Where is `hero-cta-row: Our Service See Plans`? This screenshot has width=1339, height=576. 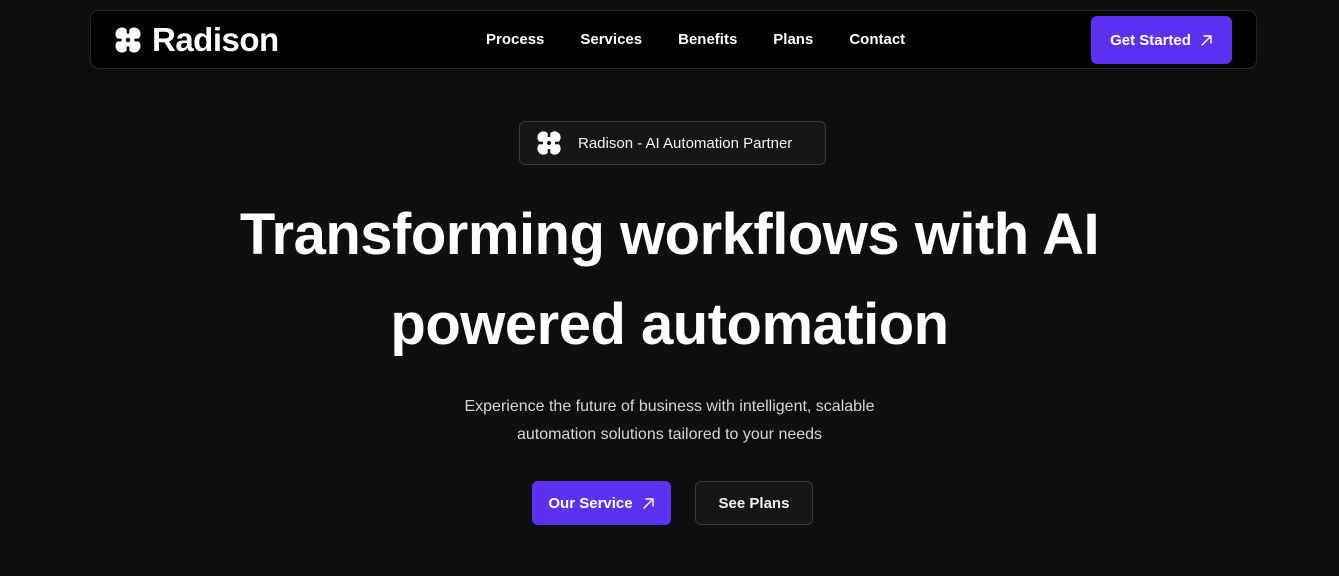 hero-cta-row: Our Service See Plans is located at coordinates (672, 503).